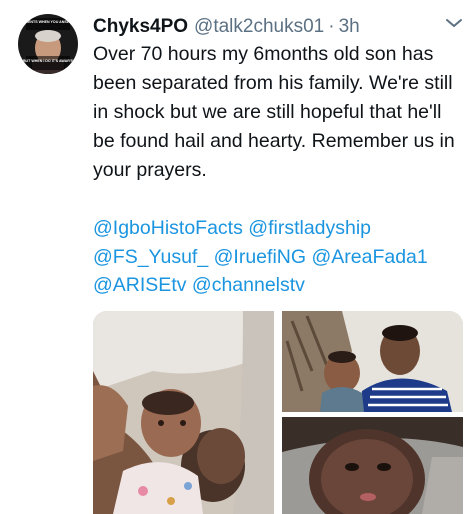 This screenshot has height=514, width=474. Describe the element at coordinates (168, 228) in the screenshot. I see `mention-link: @IgboHistoFacts` at that location.